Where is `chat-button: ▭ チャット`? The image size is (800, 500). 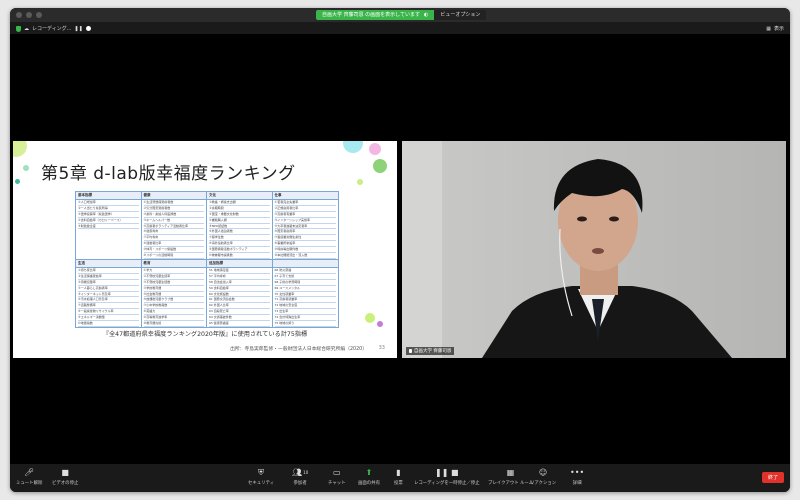
chat-button: ▭ チャット is located at coordinates (337, 476).